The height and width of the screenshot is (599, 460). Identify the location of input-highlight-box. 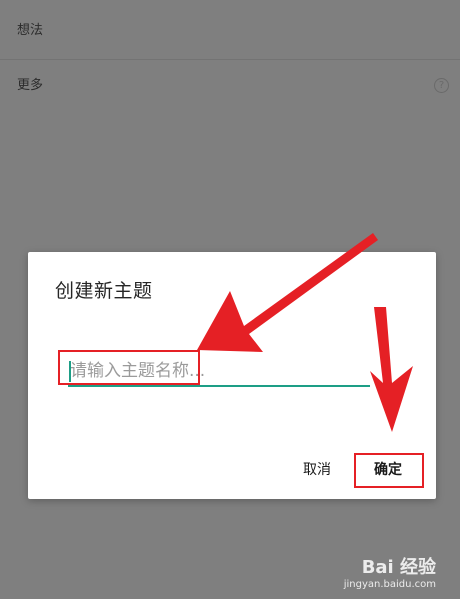
(129, 367).